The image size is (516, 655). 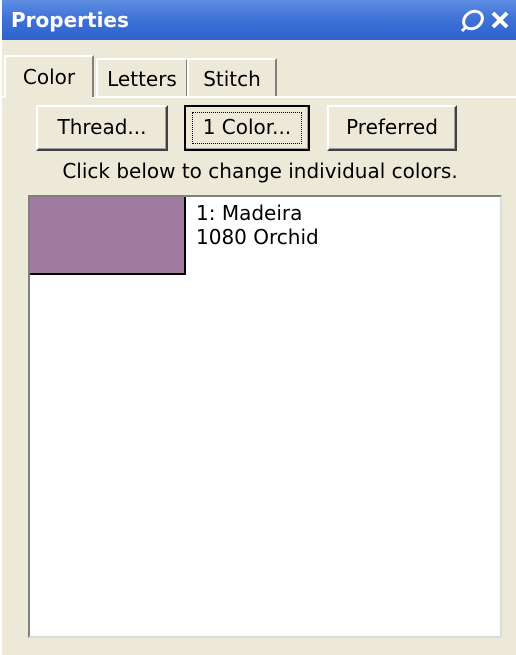 I want to click on pin-icon, so click(x=473, y=20).